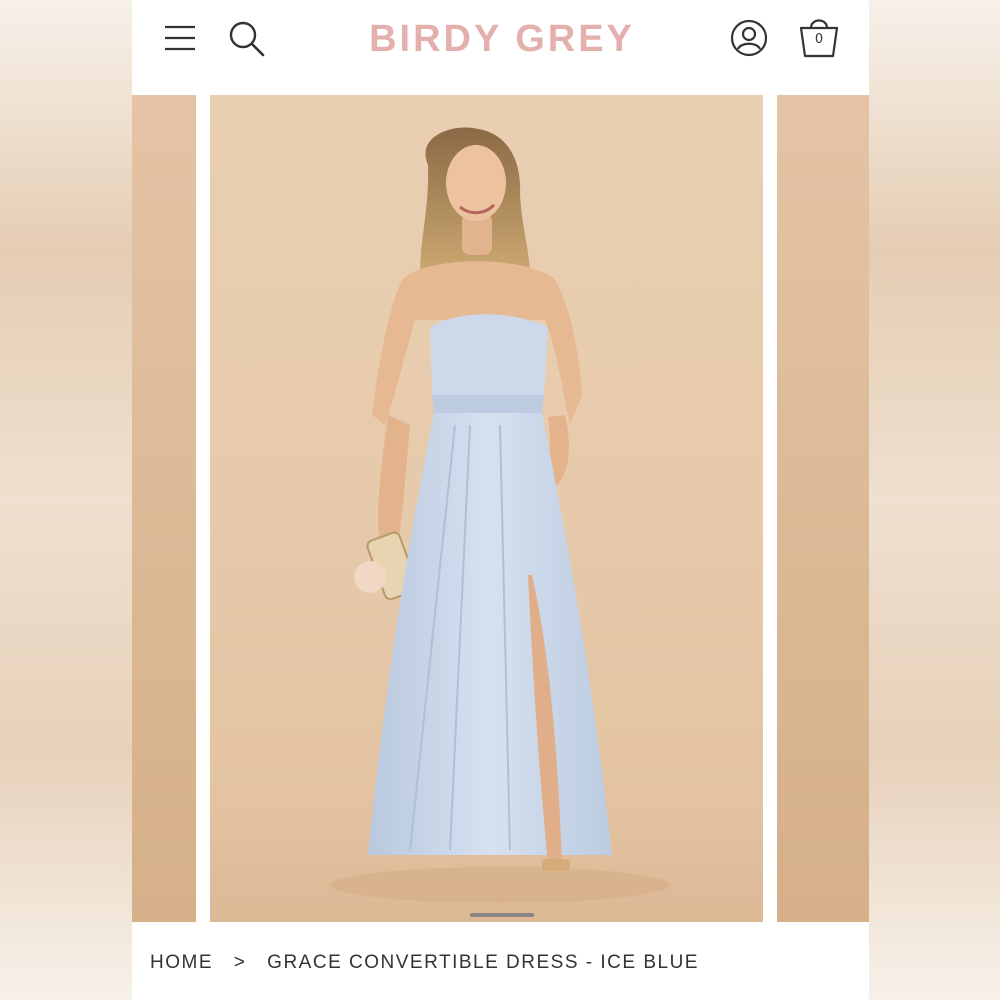 The height and width of the screenshot is (1000, 1000). What do you see at coordinates (502, 39) in the screenshot?
I see `brand-logo: BIRDY GREY` at bounding box center [502, 39].